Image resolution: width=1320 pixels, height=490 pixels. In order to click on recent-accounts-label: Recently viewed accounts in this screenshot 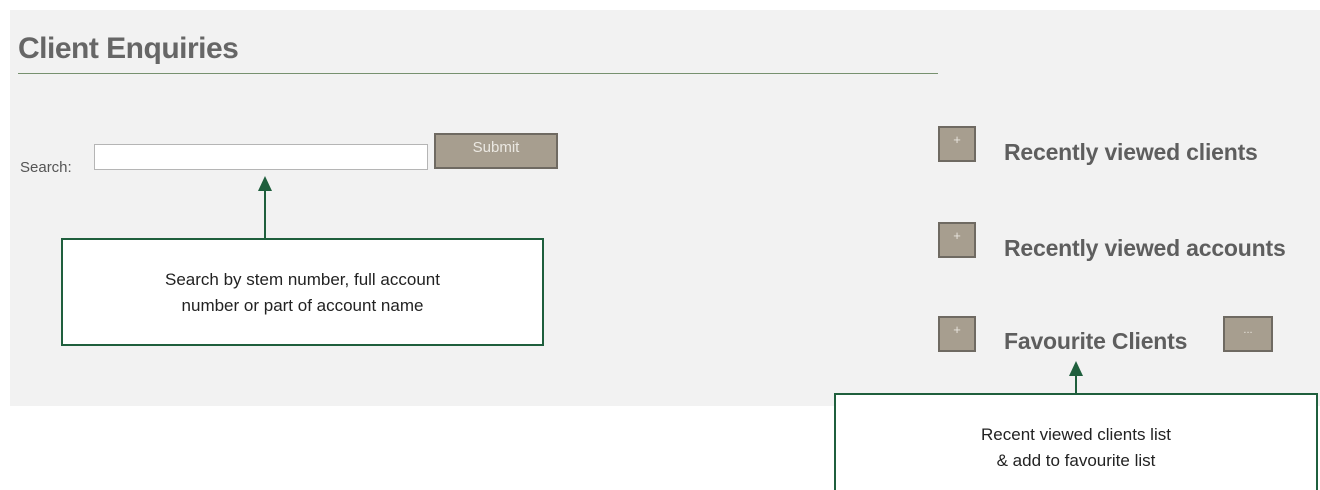, I will do `click(1145, 248)`.